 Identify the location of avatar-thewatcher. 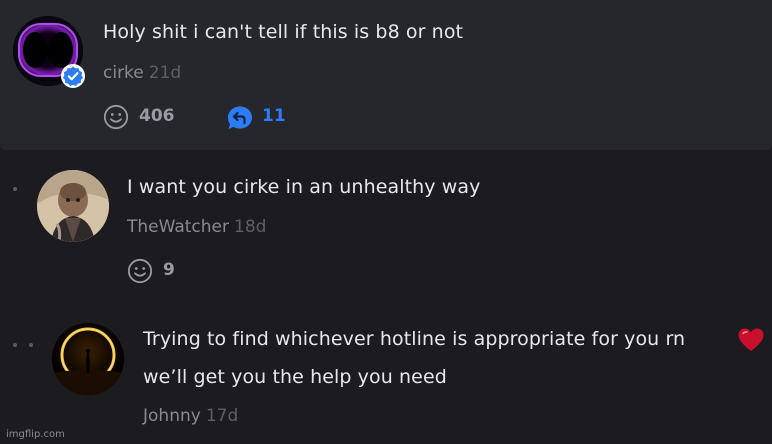
(73, 206).